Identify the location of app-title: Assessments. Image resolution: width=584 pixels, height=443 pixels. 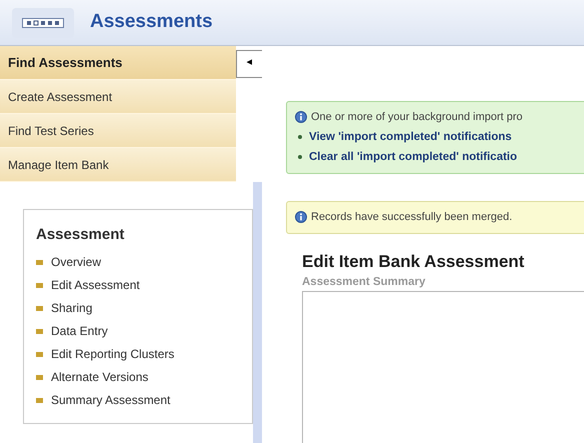
(151, 22).